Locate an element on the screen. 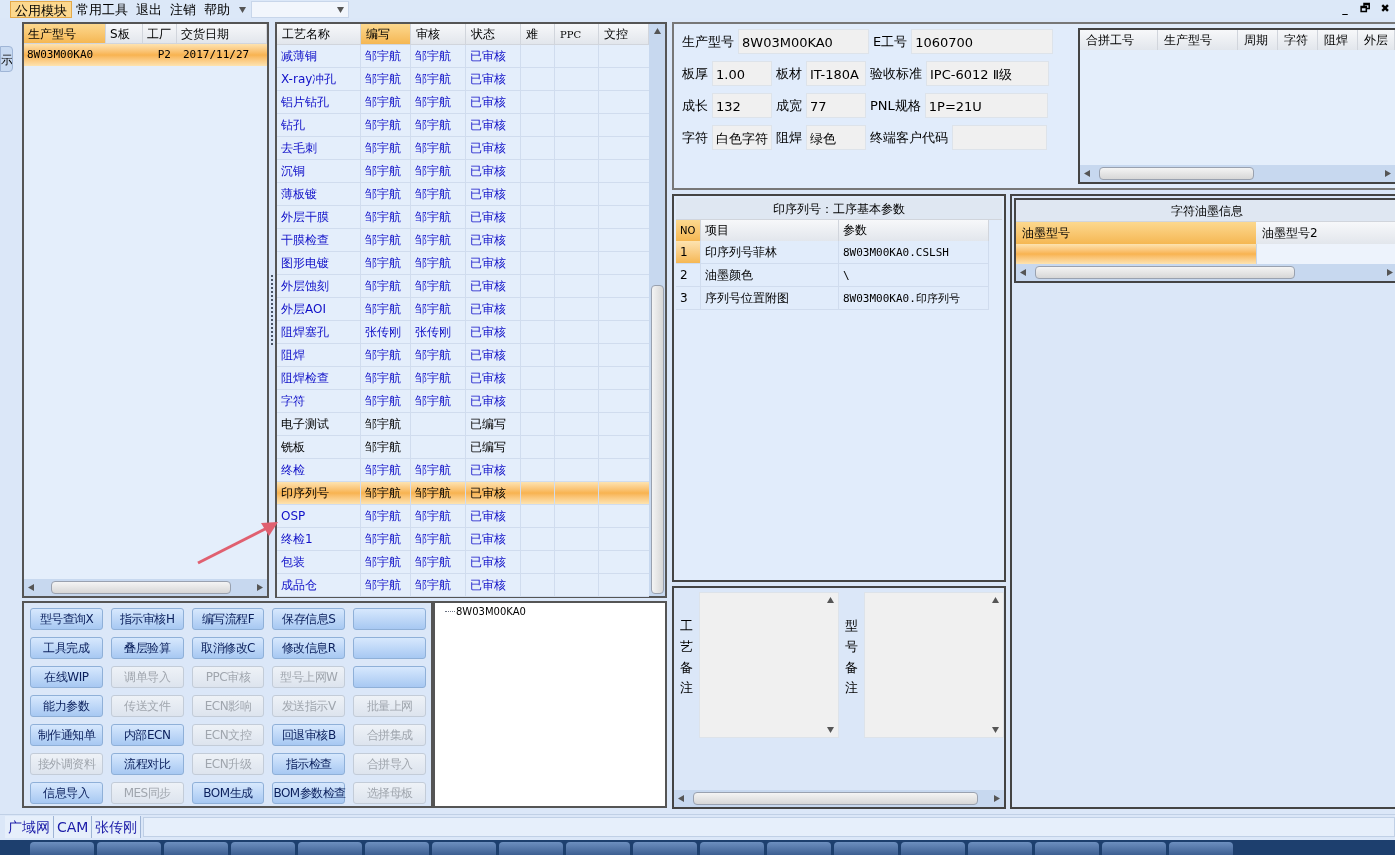 Image resolution: width=1395 pixels, height=855 pixels. action-button: 编写流程F is located at coordinates (228, 619).